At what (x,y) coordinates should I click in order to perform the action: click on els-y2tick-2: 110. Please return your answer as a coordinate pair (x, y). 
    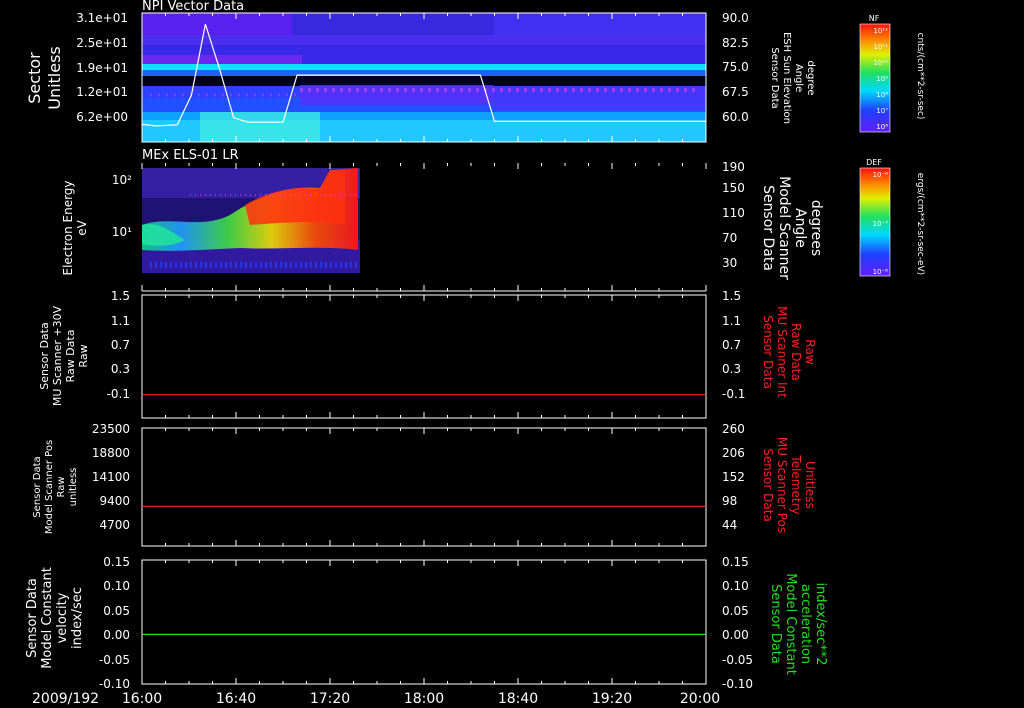
    Looking at the image, I should click on (733, 213).